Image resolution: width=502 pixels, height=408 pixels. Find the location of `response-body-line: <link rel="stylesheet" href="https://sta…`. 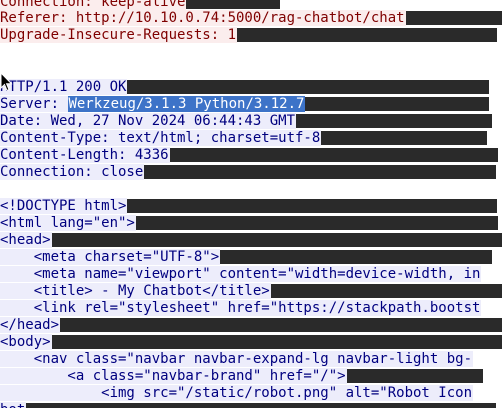

response-body-line: <link rel="stylesheet" href="https://sta… is located at coordinates (241, 309).